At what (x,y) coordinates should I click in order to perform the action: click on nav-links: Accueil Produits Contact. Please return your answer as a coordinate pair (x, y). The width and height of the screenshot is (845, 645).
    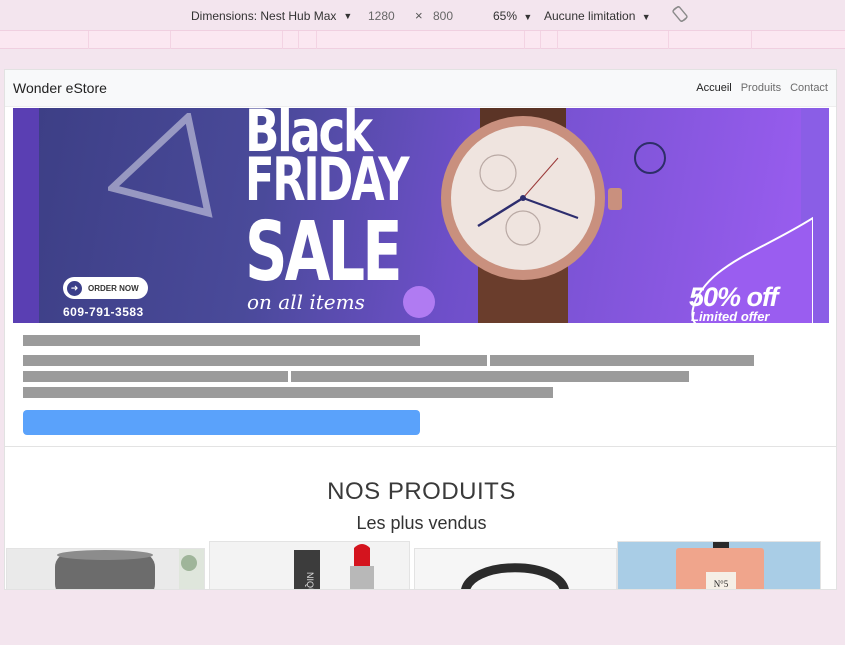
    Looking at the image, I should click on (762, 88).